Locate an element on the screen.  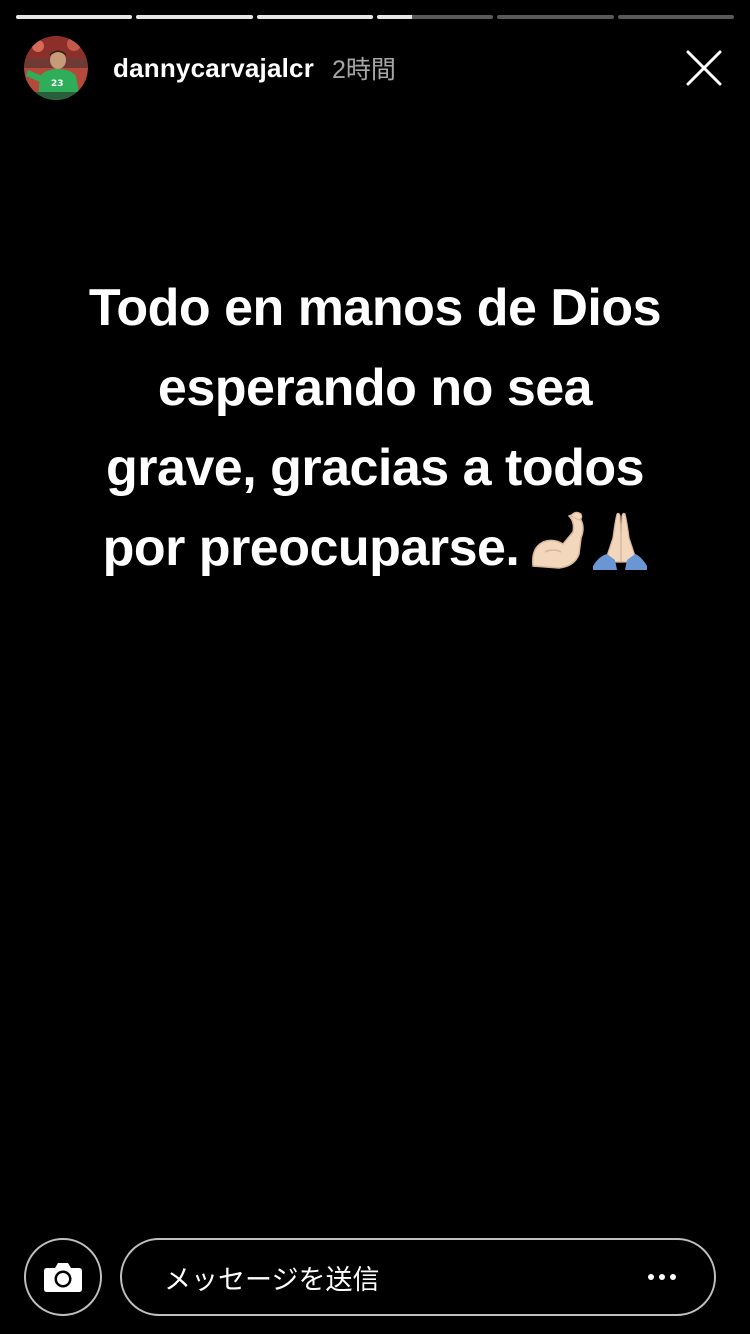
folded-hands-icon is located at coordinates (620, 541).